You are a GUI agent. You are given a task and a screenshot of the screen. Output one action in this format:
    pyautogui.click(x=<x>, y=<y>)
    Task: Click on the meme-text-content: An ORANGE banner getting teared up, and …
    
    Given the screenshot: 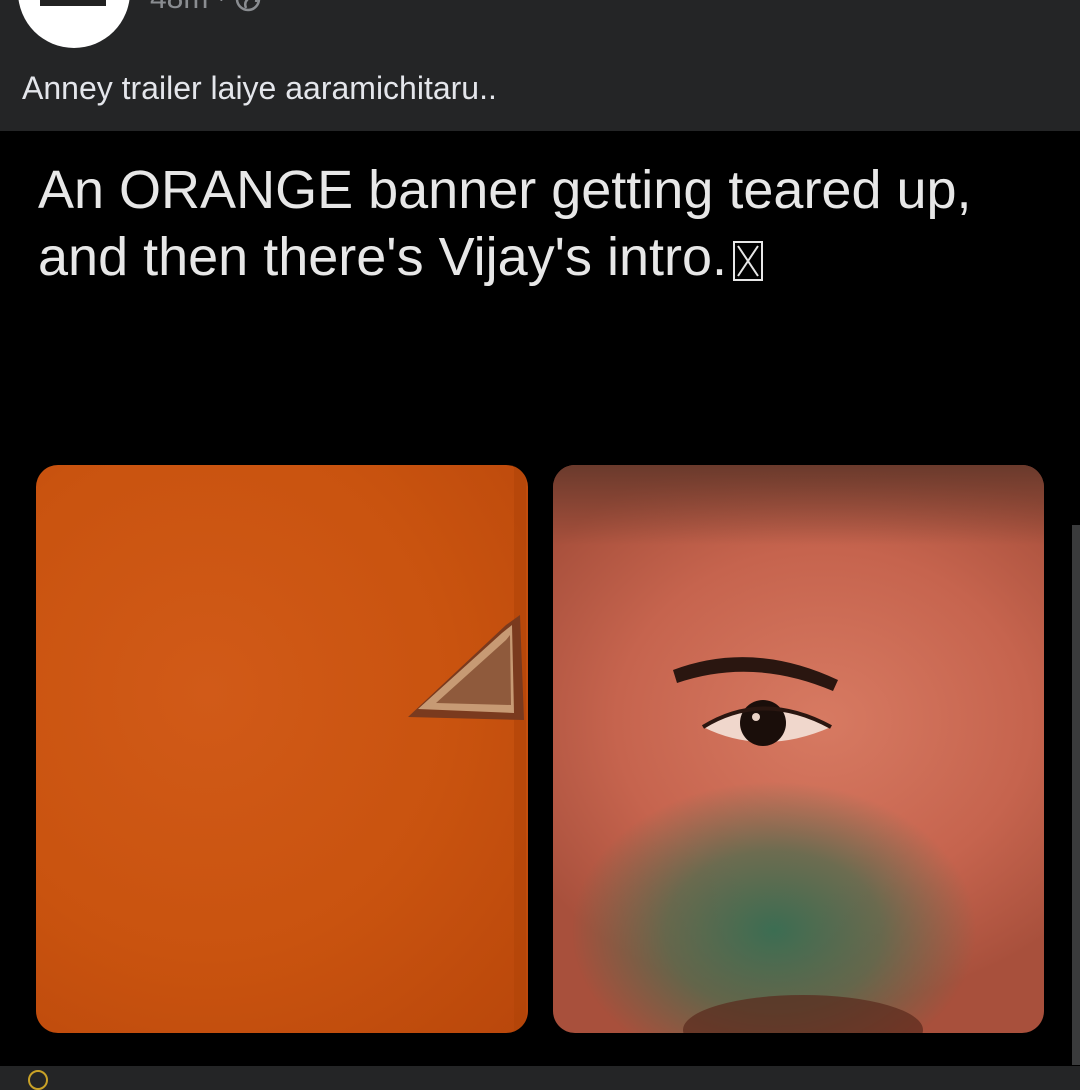 What is the action you would take?
    pyautogui.click(x=505, y=223)
    